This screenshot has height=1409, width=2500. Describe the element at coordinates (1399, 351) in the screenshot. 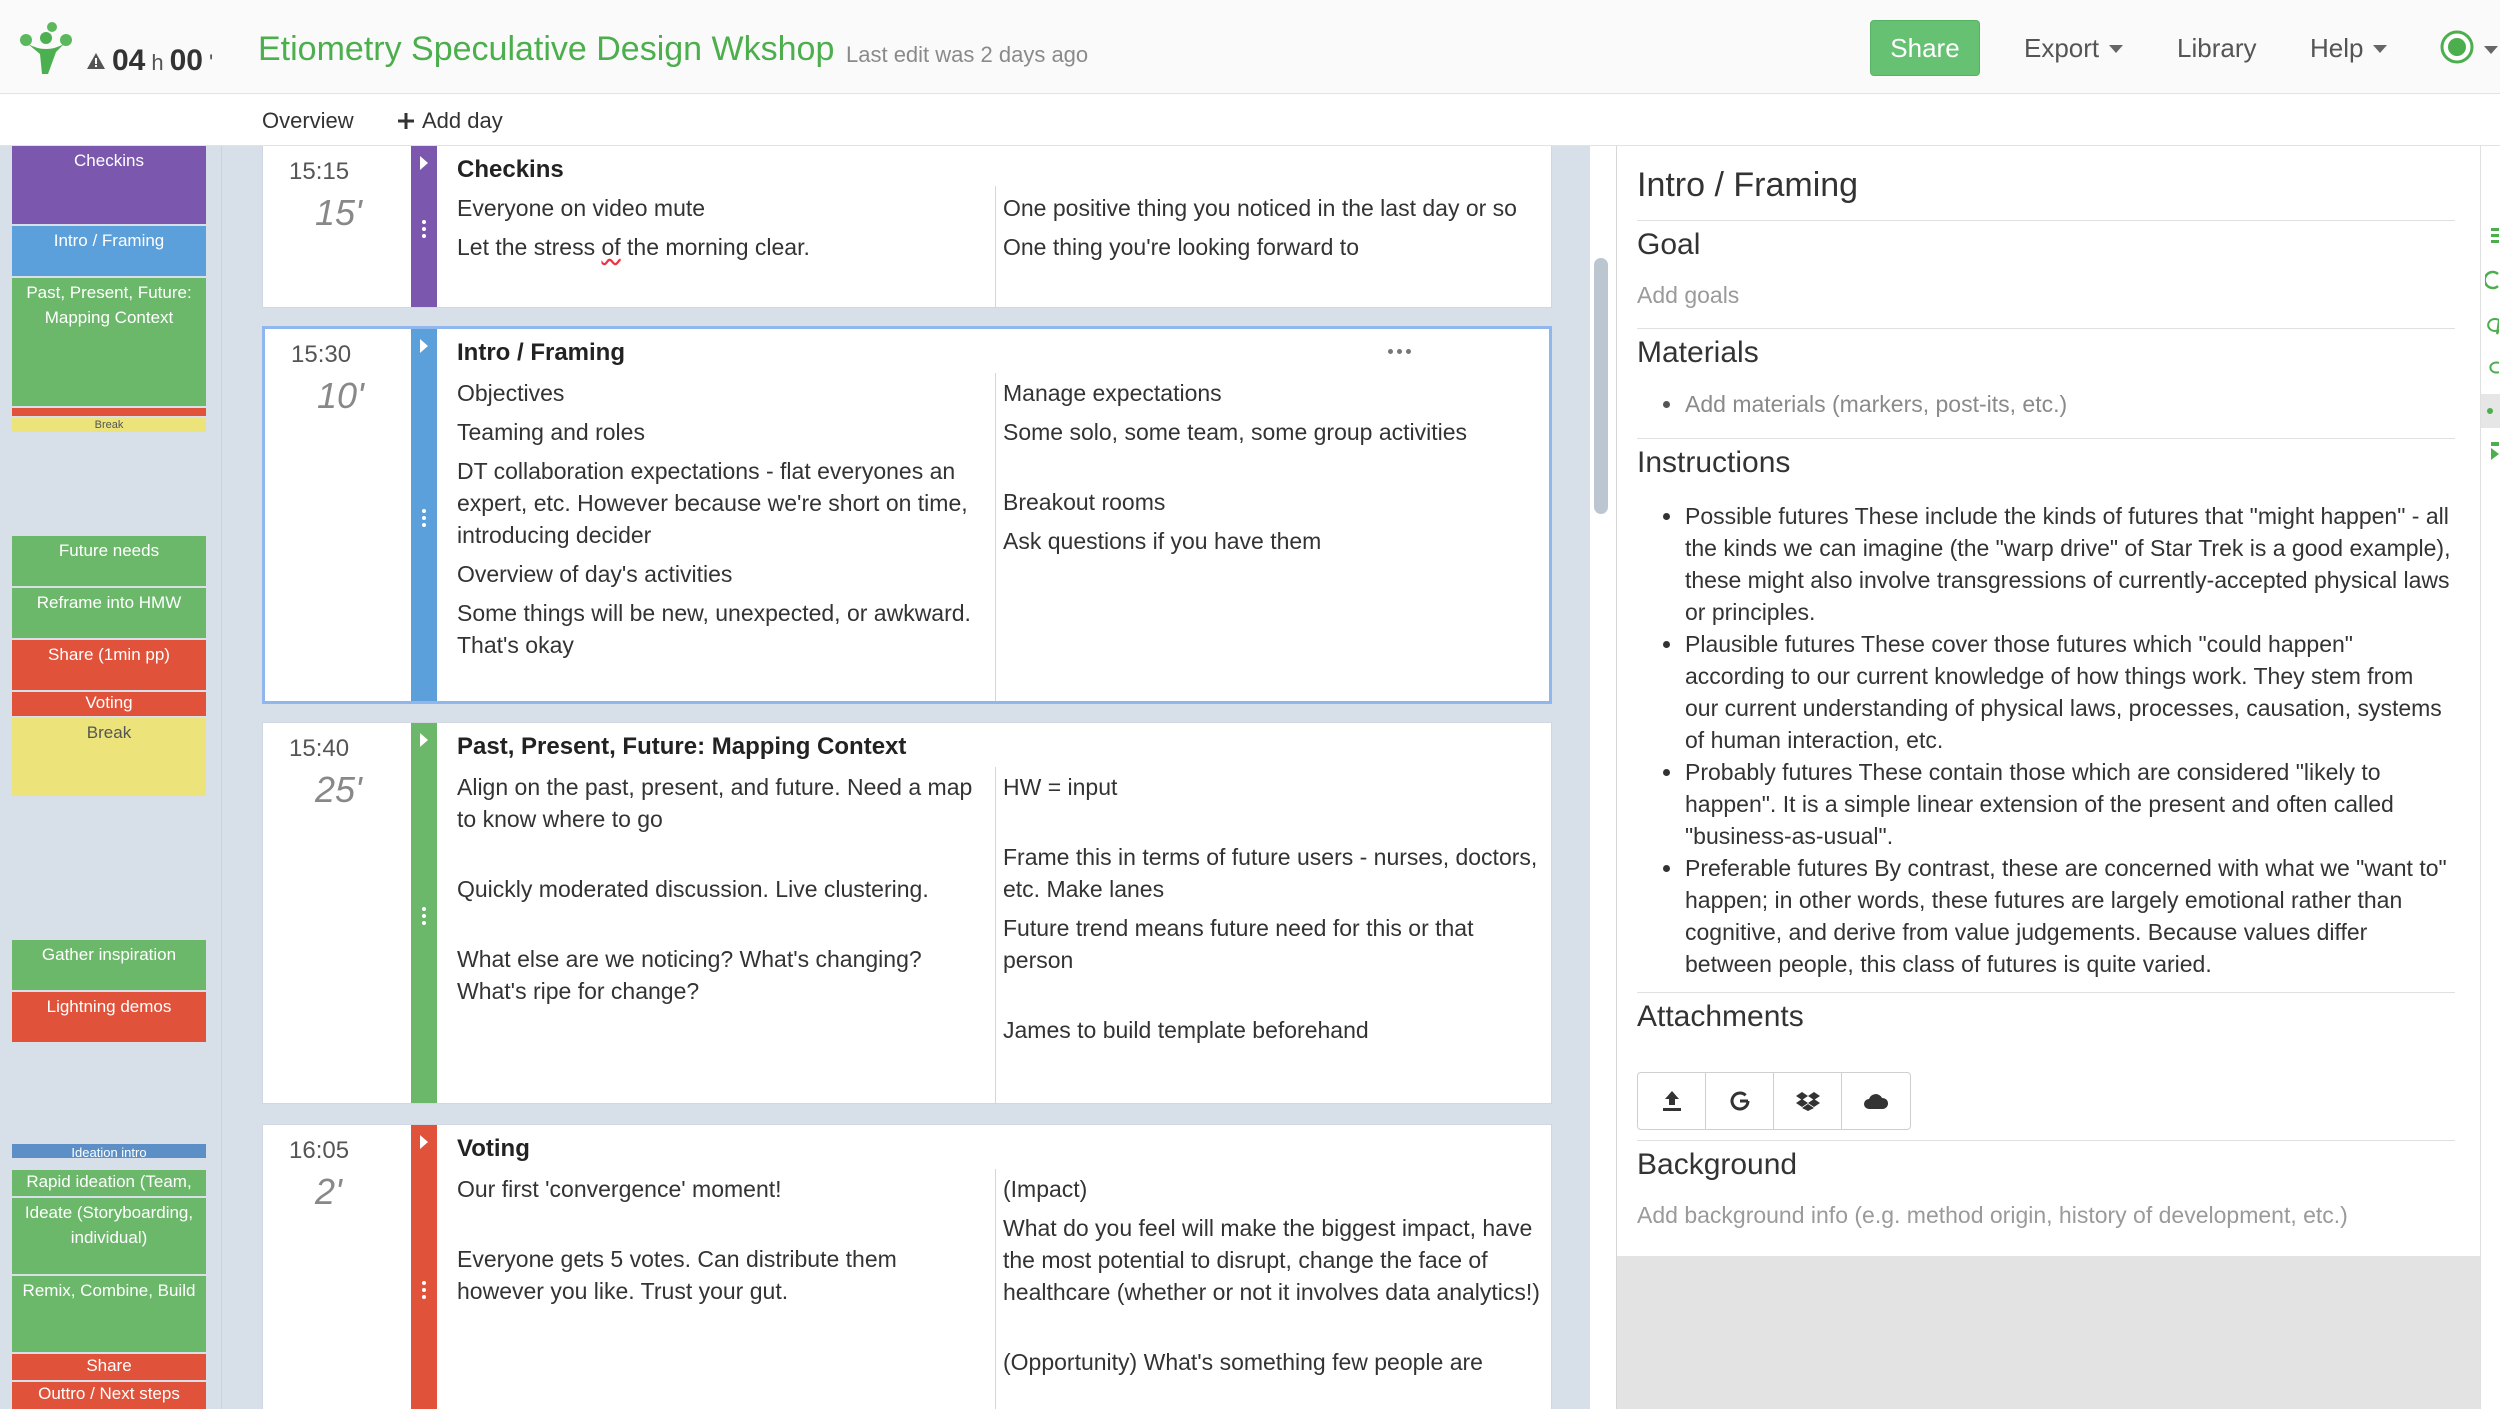

I see `more-options-icon` at that location.